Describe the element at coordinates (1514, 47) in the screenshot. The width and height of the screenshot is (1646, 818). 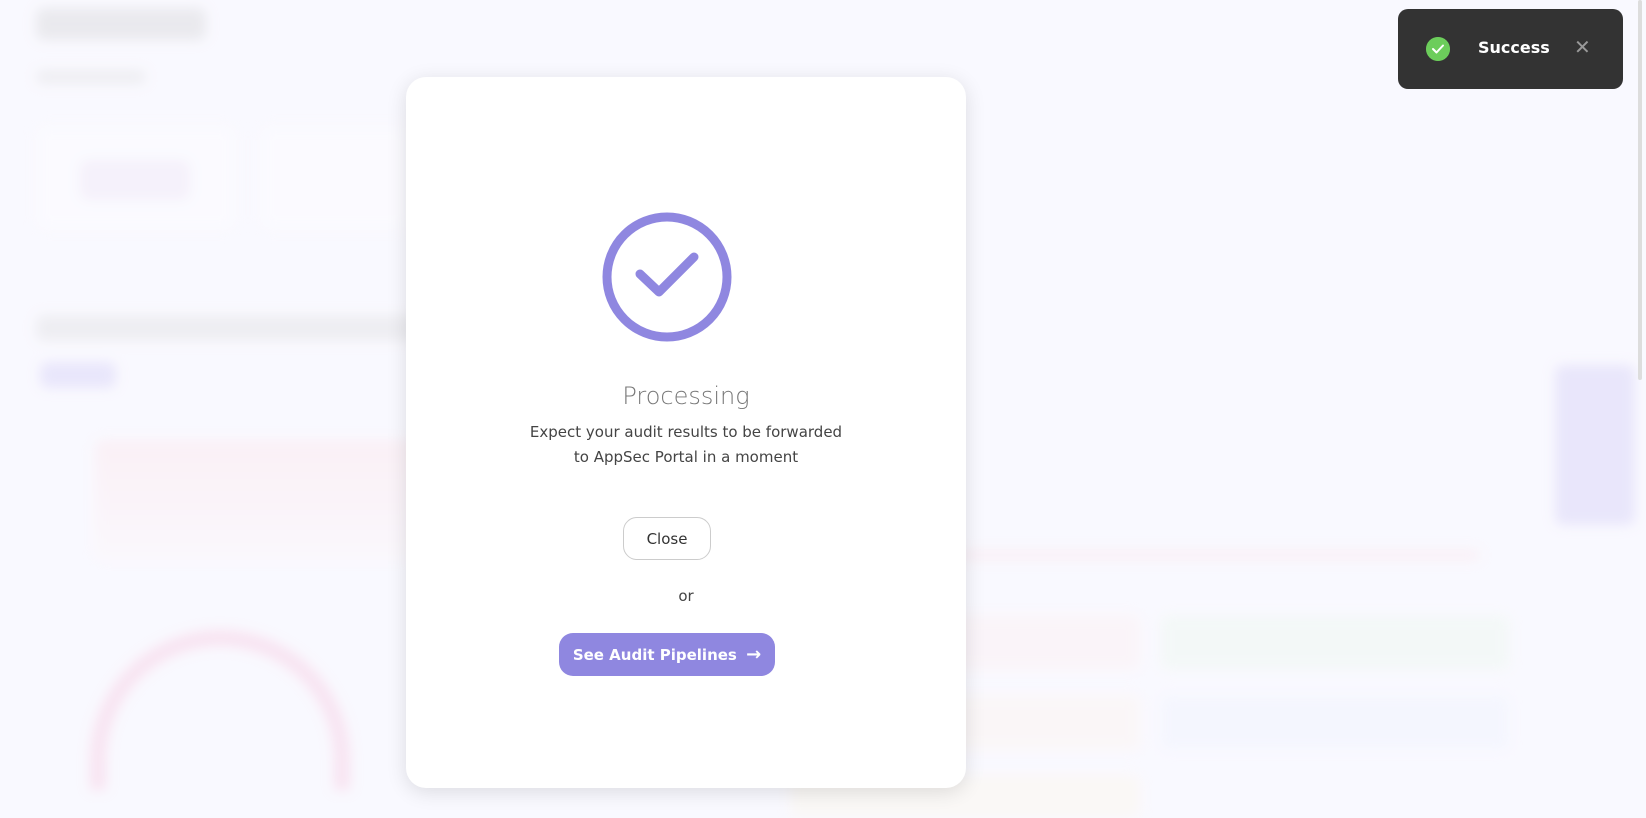
I see `toast-message: Success` at that location.